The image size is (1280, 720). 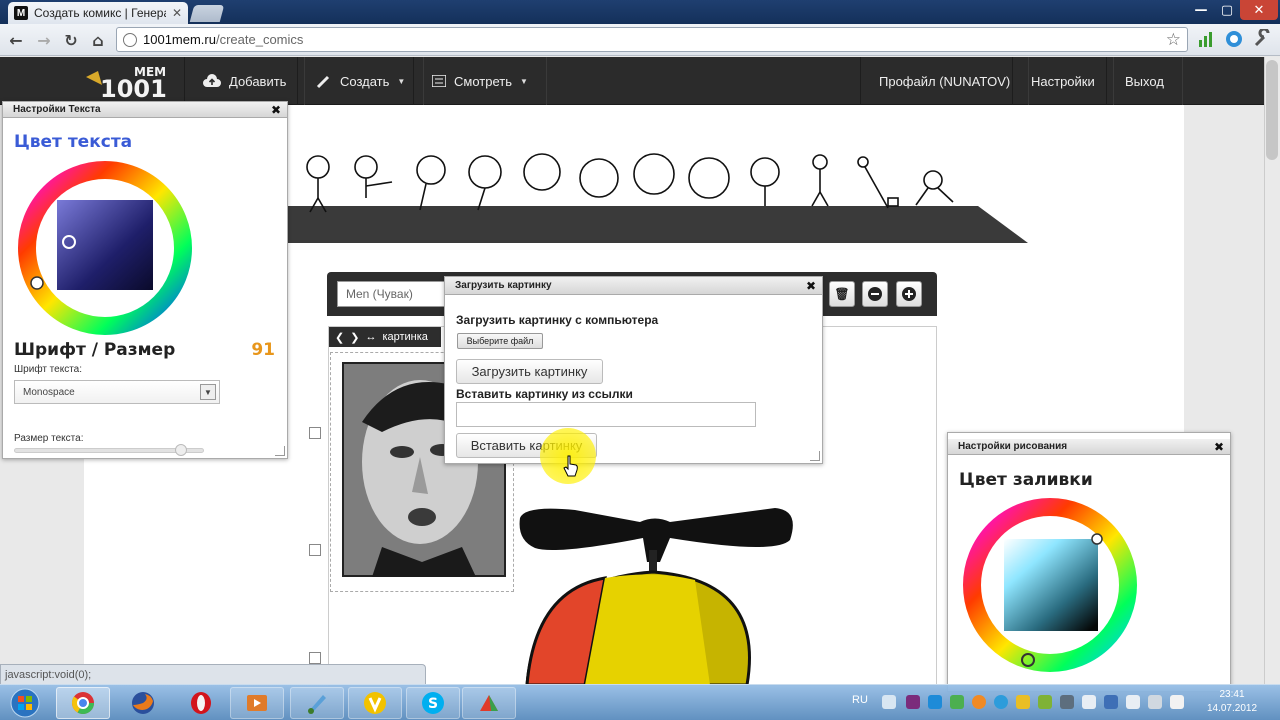 What do you see at coordinates (889, 702) in the screenshot?
I see `tray-arrow-icon` at bounding box center [889, 702].